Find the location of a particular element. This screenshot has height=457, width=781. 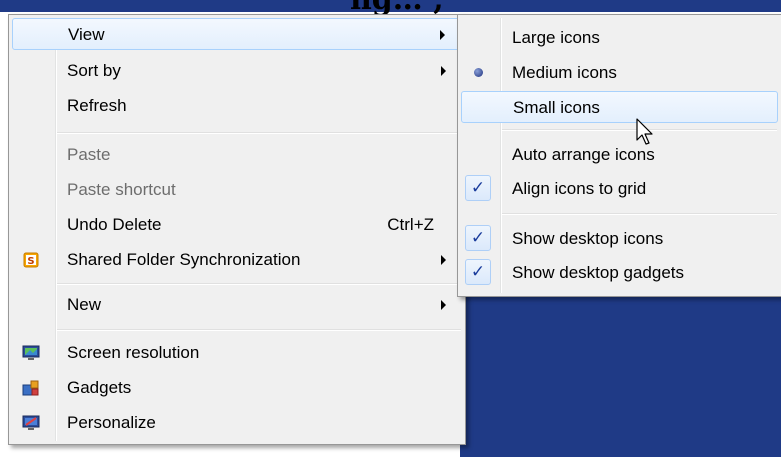

submenu-item-medium-icons: Medium icons is located at coordinates (619, 73).